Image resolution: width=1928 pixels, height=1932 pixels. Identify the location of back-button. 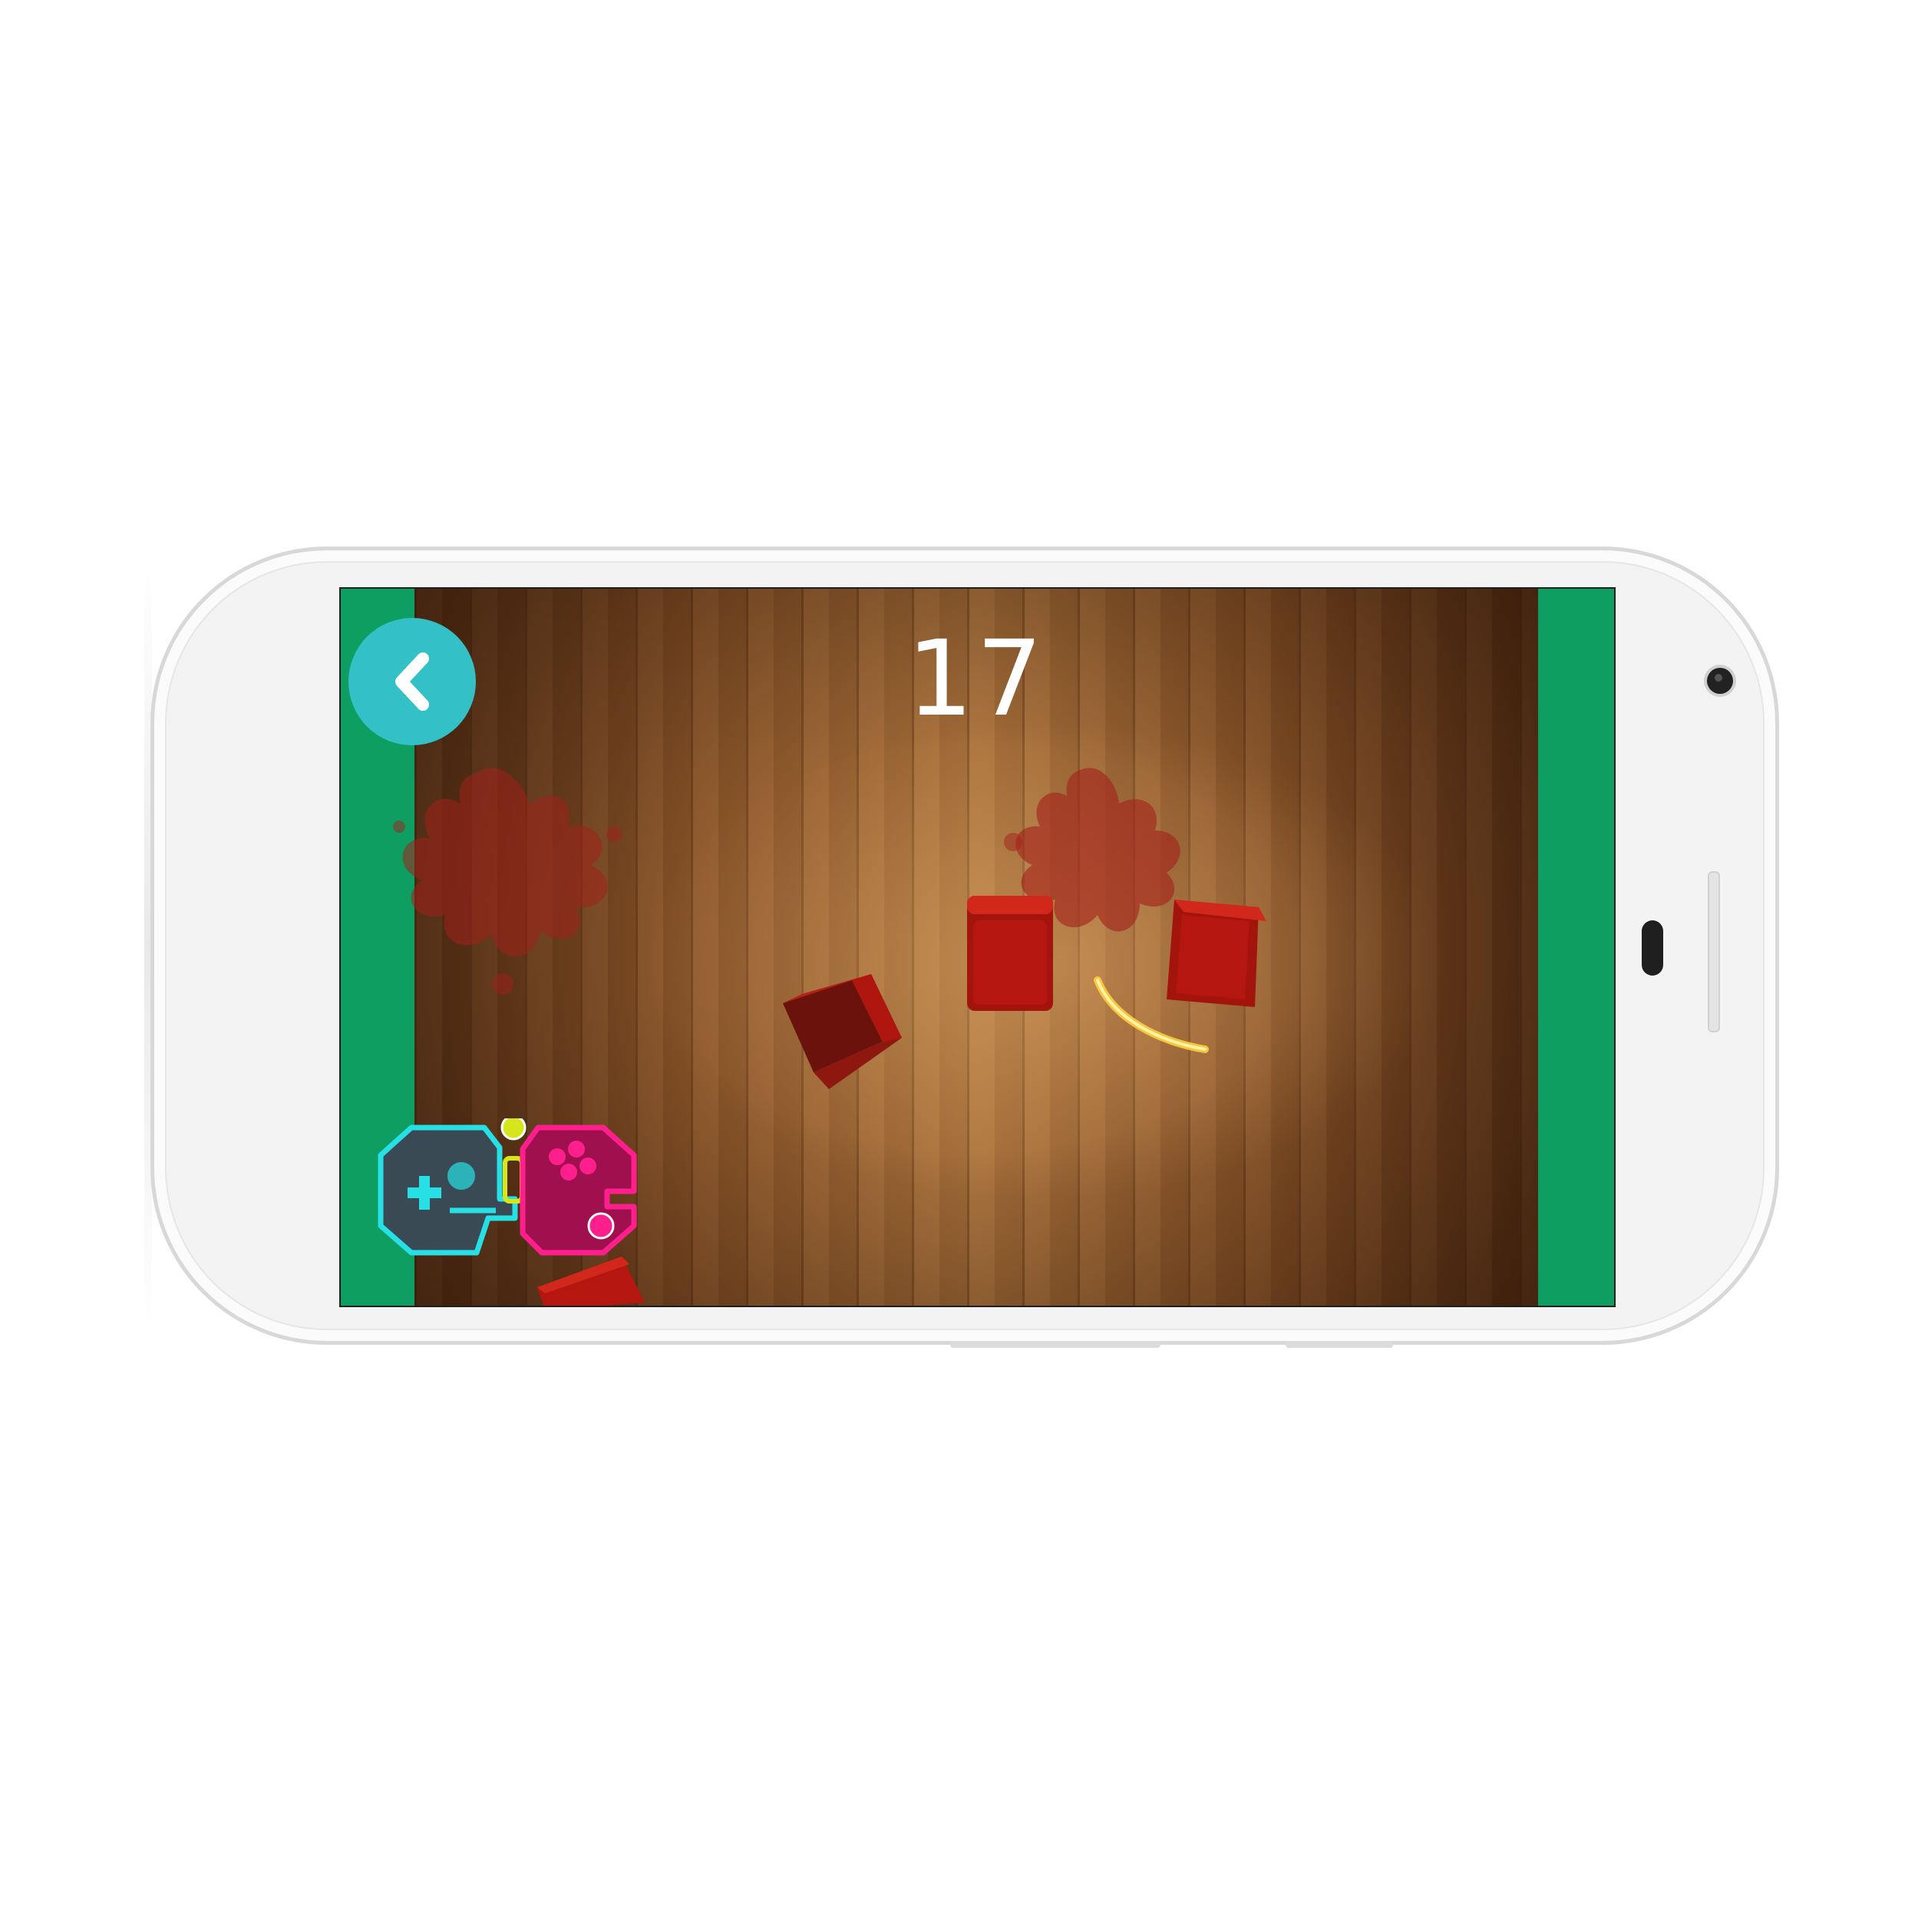
(412, 681).